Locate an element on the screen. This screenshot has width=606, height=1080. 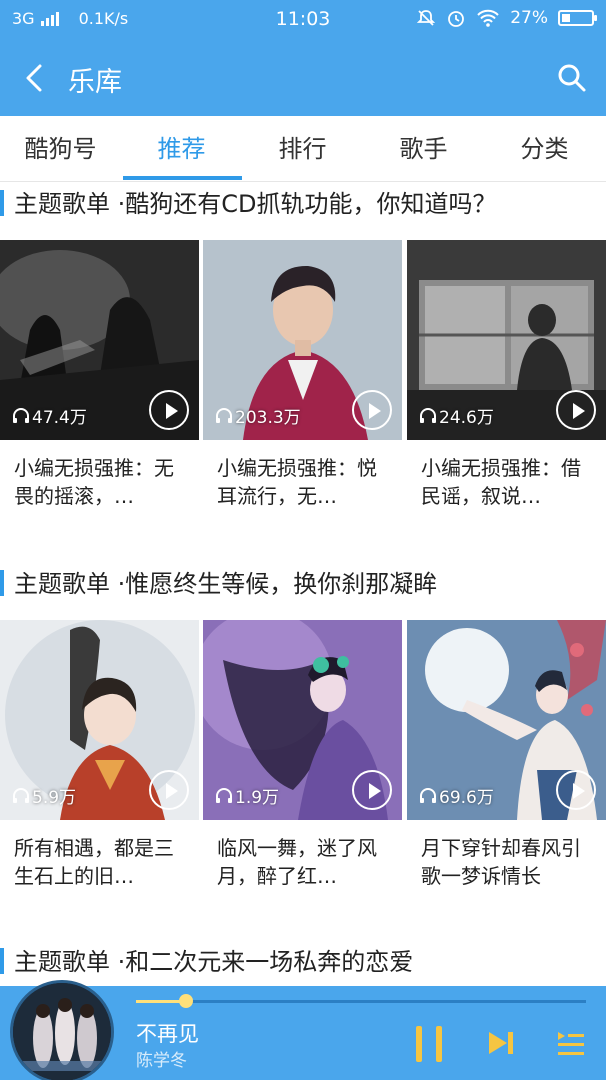
album-art is located at coordinates (62, 1030).